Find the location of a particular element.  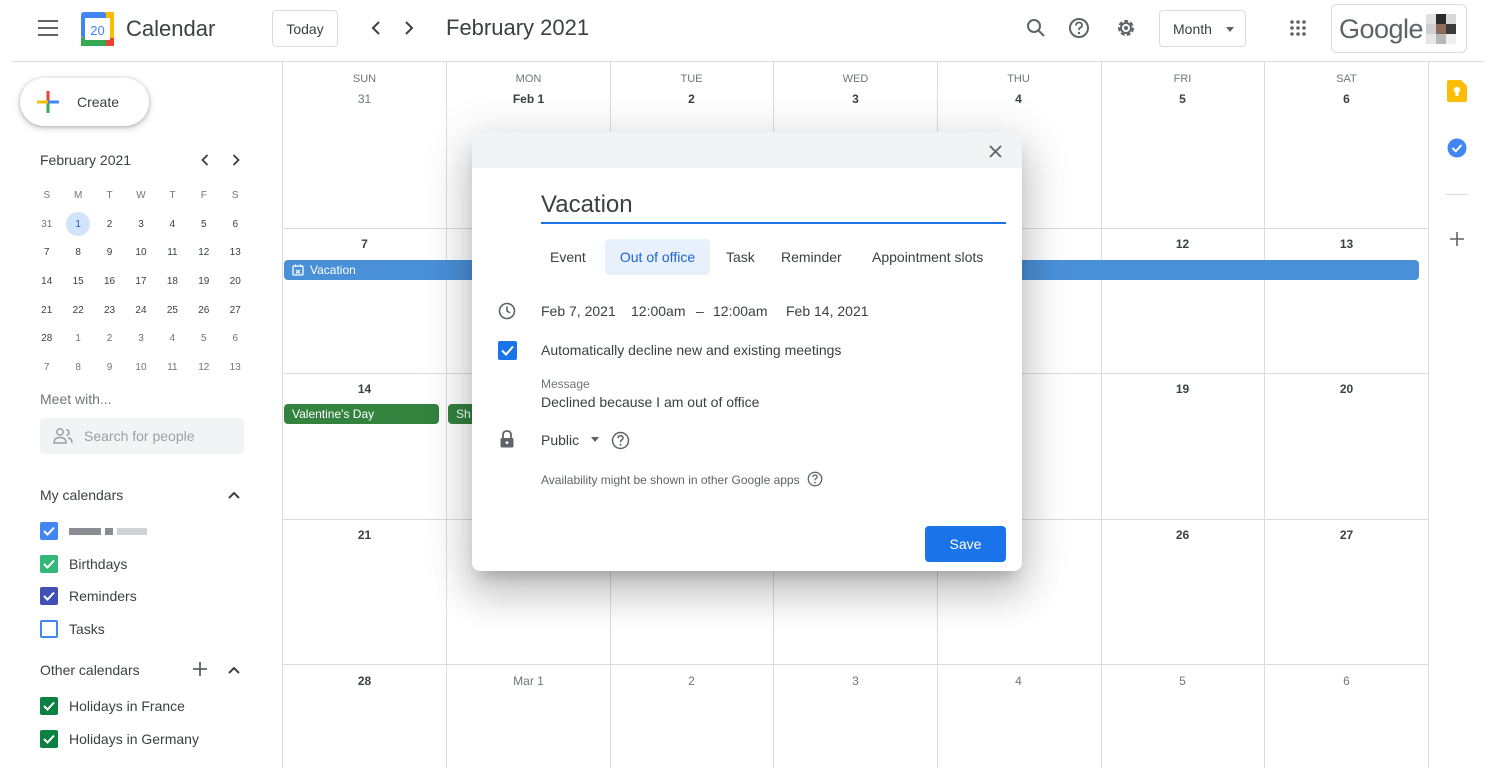

collapse-other-calendars-button is located at coordinates (234, 670).